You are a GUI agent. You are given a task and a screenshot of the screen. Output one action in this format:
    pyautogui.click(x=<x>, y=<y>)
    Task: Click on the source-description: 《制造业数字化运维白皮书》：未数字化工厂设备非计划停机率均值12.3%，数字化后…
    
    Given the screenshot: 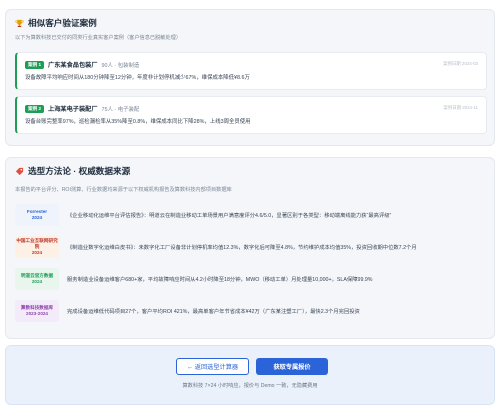 What is the action you would take?
    pyautogui.click(x=242, y=248)
    